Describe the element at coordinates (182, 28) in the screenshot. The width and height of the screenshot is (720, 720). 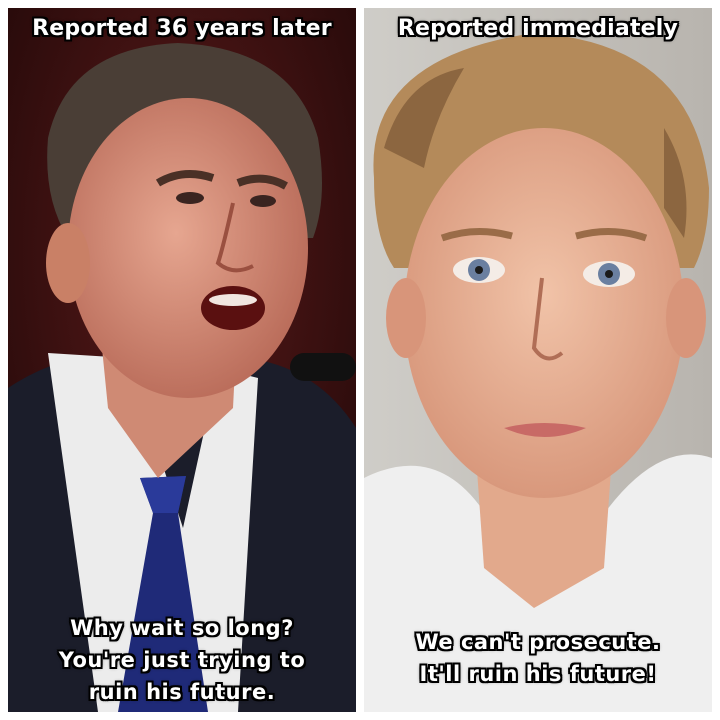
I see `left-caption-top: Reported 36 years later` at that location.